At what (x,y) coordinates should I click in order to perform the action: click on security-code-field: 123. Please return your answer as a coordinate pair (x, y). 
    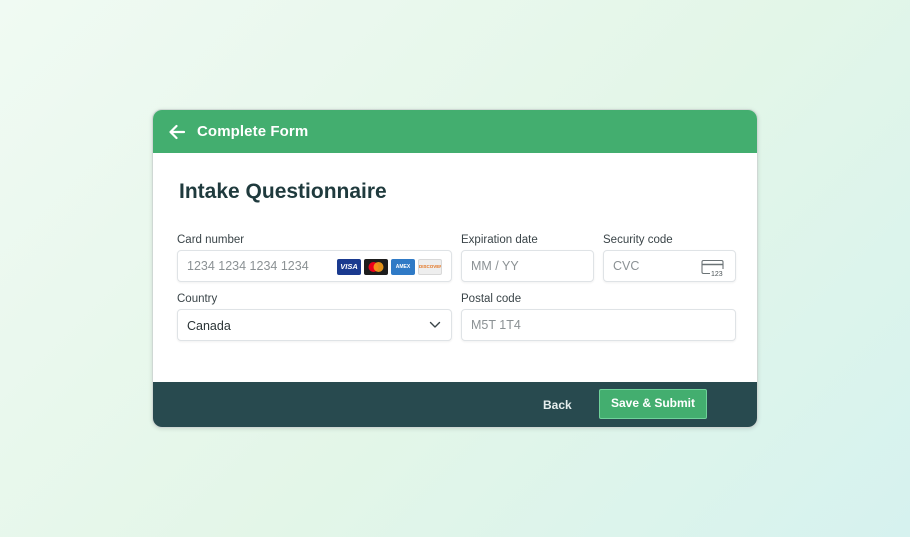
    Looking at the image, I should click on (669, 266).